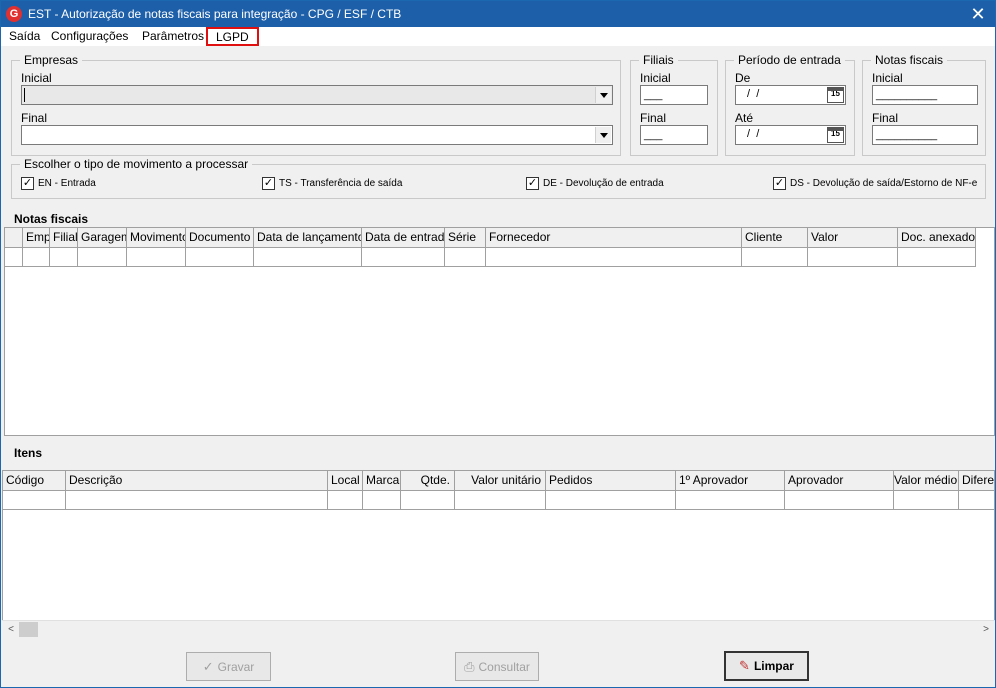  Describe the element at coordinates (752, 134) in the screenshot. I see `periodo-ate-value: / /` at that location.